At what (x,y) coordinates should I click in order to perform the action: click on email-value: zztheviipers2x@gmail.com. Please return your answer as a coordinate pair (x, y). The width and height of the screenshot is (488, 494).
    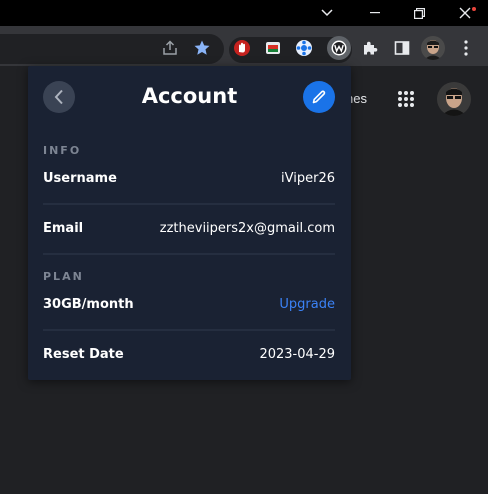
    Looking at the image, I should click on (247, 228).